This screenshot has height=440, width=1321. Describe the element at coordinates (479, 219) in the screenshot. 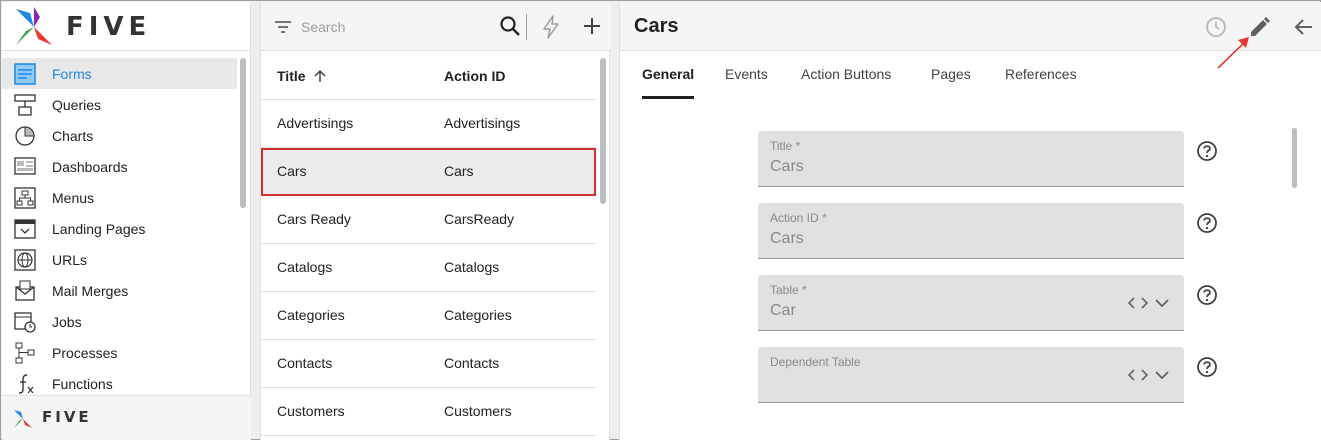

I see `row-action-id: CarsReady` at that location.